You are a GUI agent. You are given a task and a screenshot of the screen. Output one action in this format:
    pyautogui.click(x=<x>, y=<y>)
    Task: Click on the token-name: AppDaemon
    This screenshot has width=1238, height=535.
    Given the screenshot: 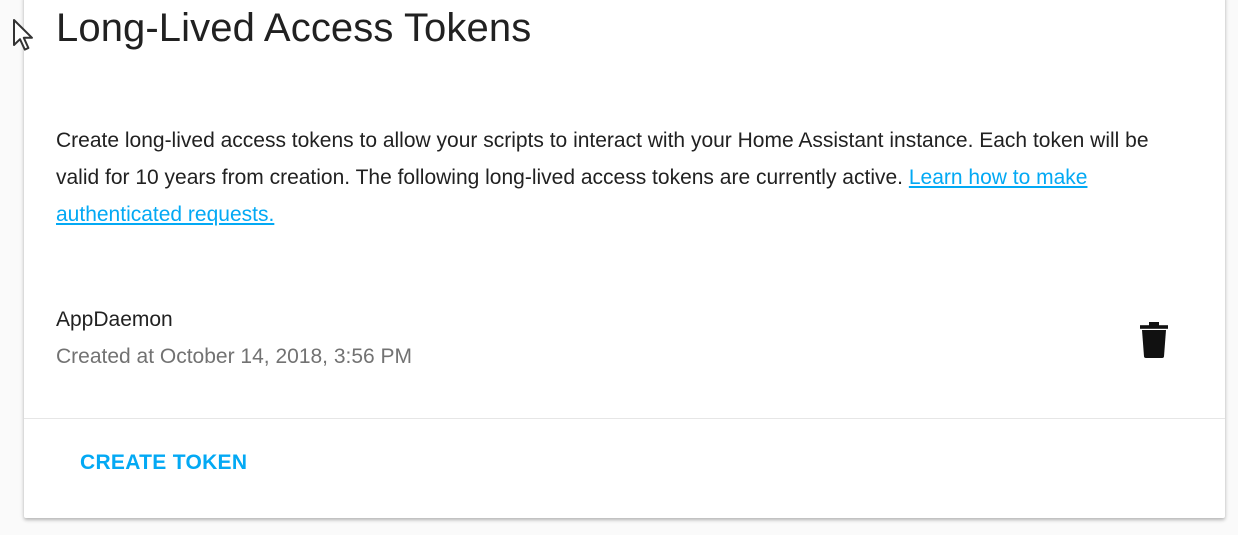 What is the action you would take?
    pyautogui.click(x=114, y=319)
    